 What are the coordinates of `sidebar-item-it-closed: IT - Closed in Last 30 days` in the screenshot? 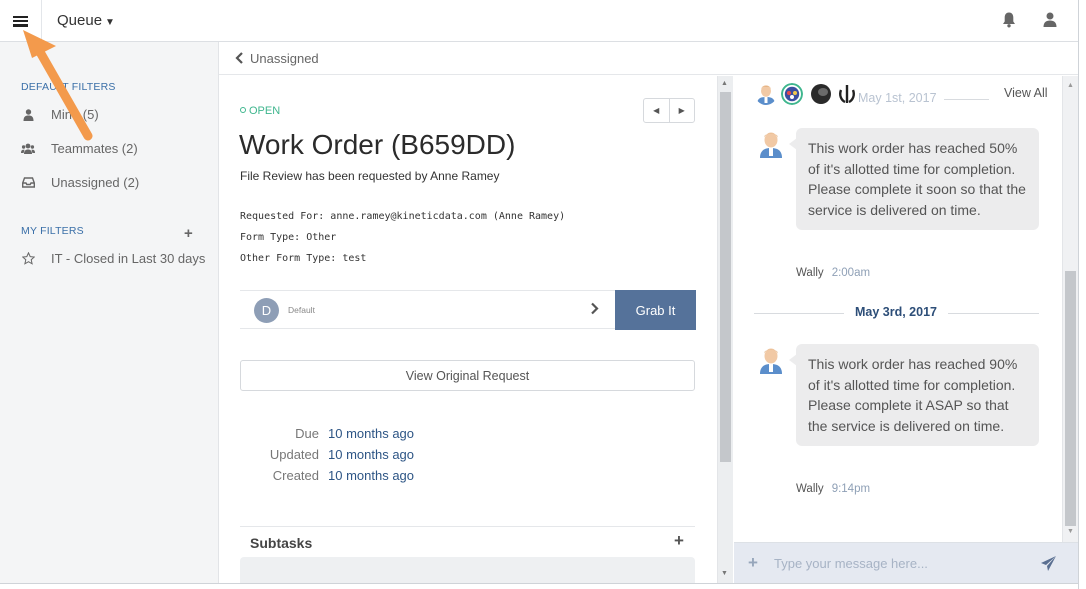 It's located at (113, 258).